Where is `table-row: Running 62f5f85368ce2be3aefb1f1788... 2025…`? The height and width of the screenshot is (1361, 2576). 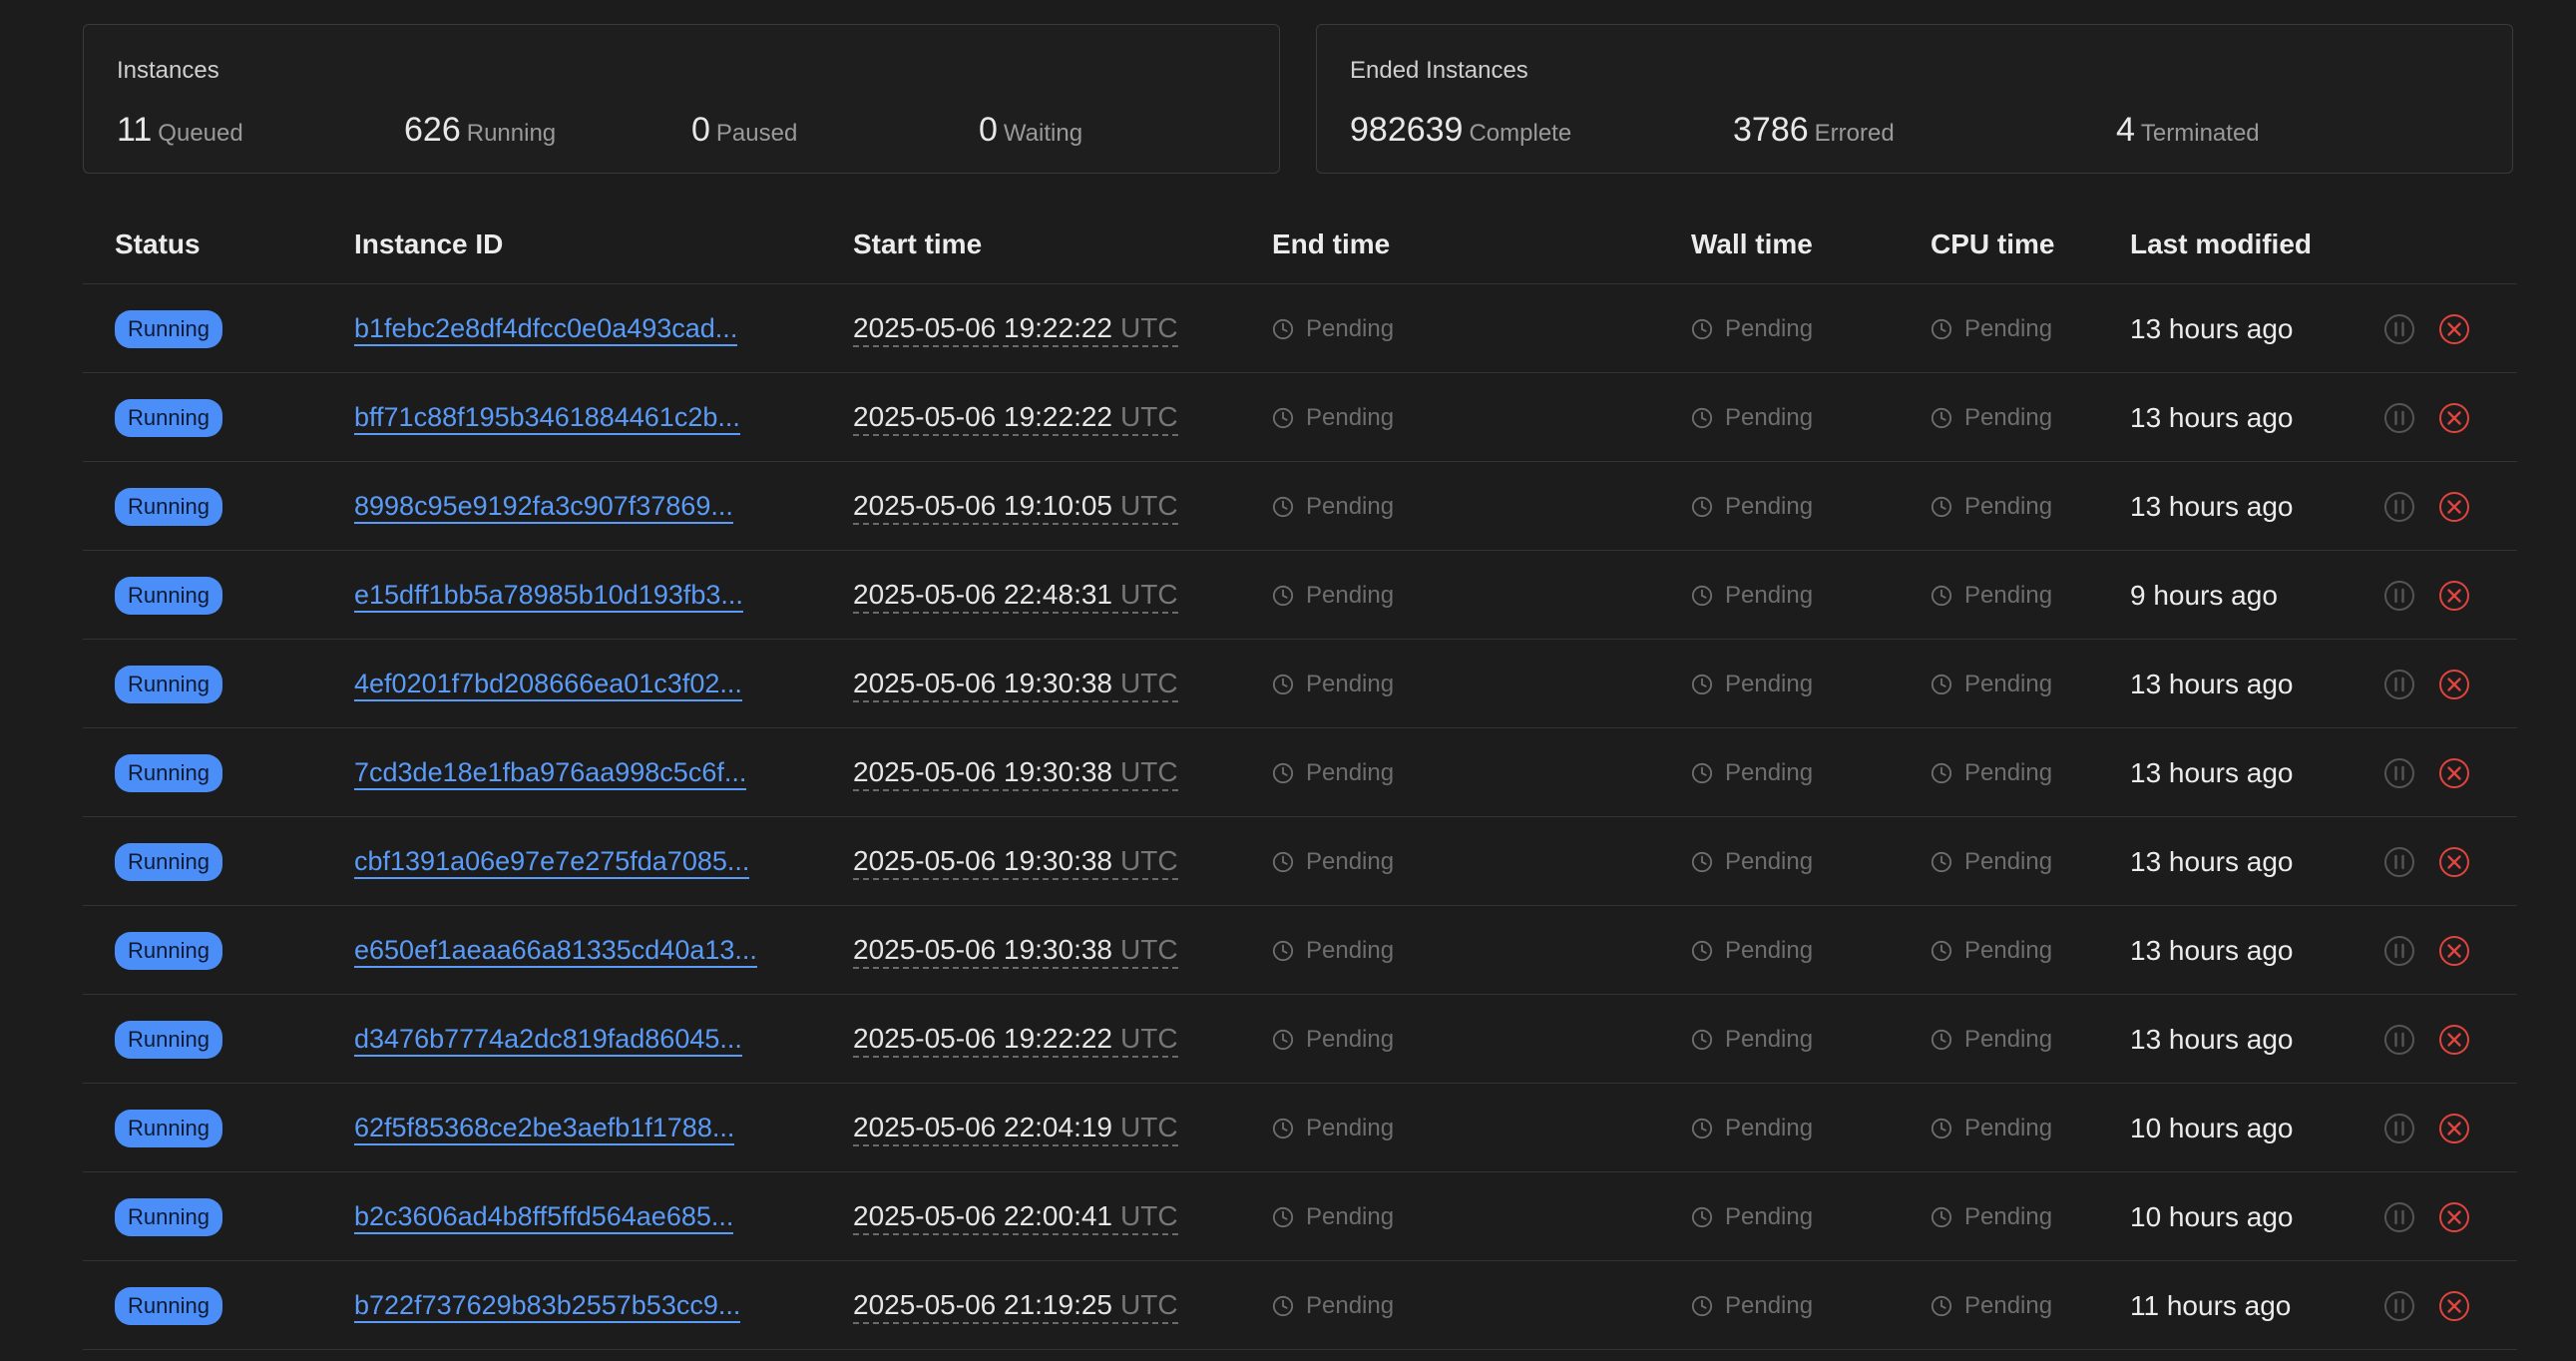 table-row: Running 62f5f85368ce2be3aefb1f1788... 2025… is located at coordinates (1300, 1128).